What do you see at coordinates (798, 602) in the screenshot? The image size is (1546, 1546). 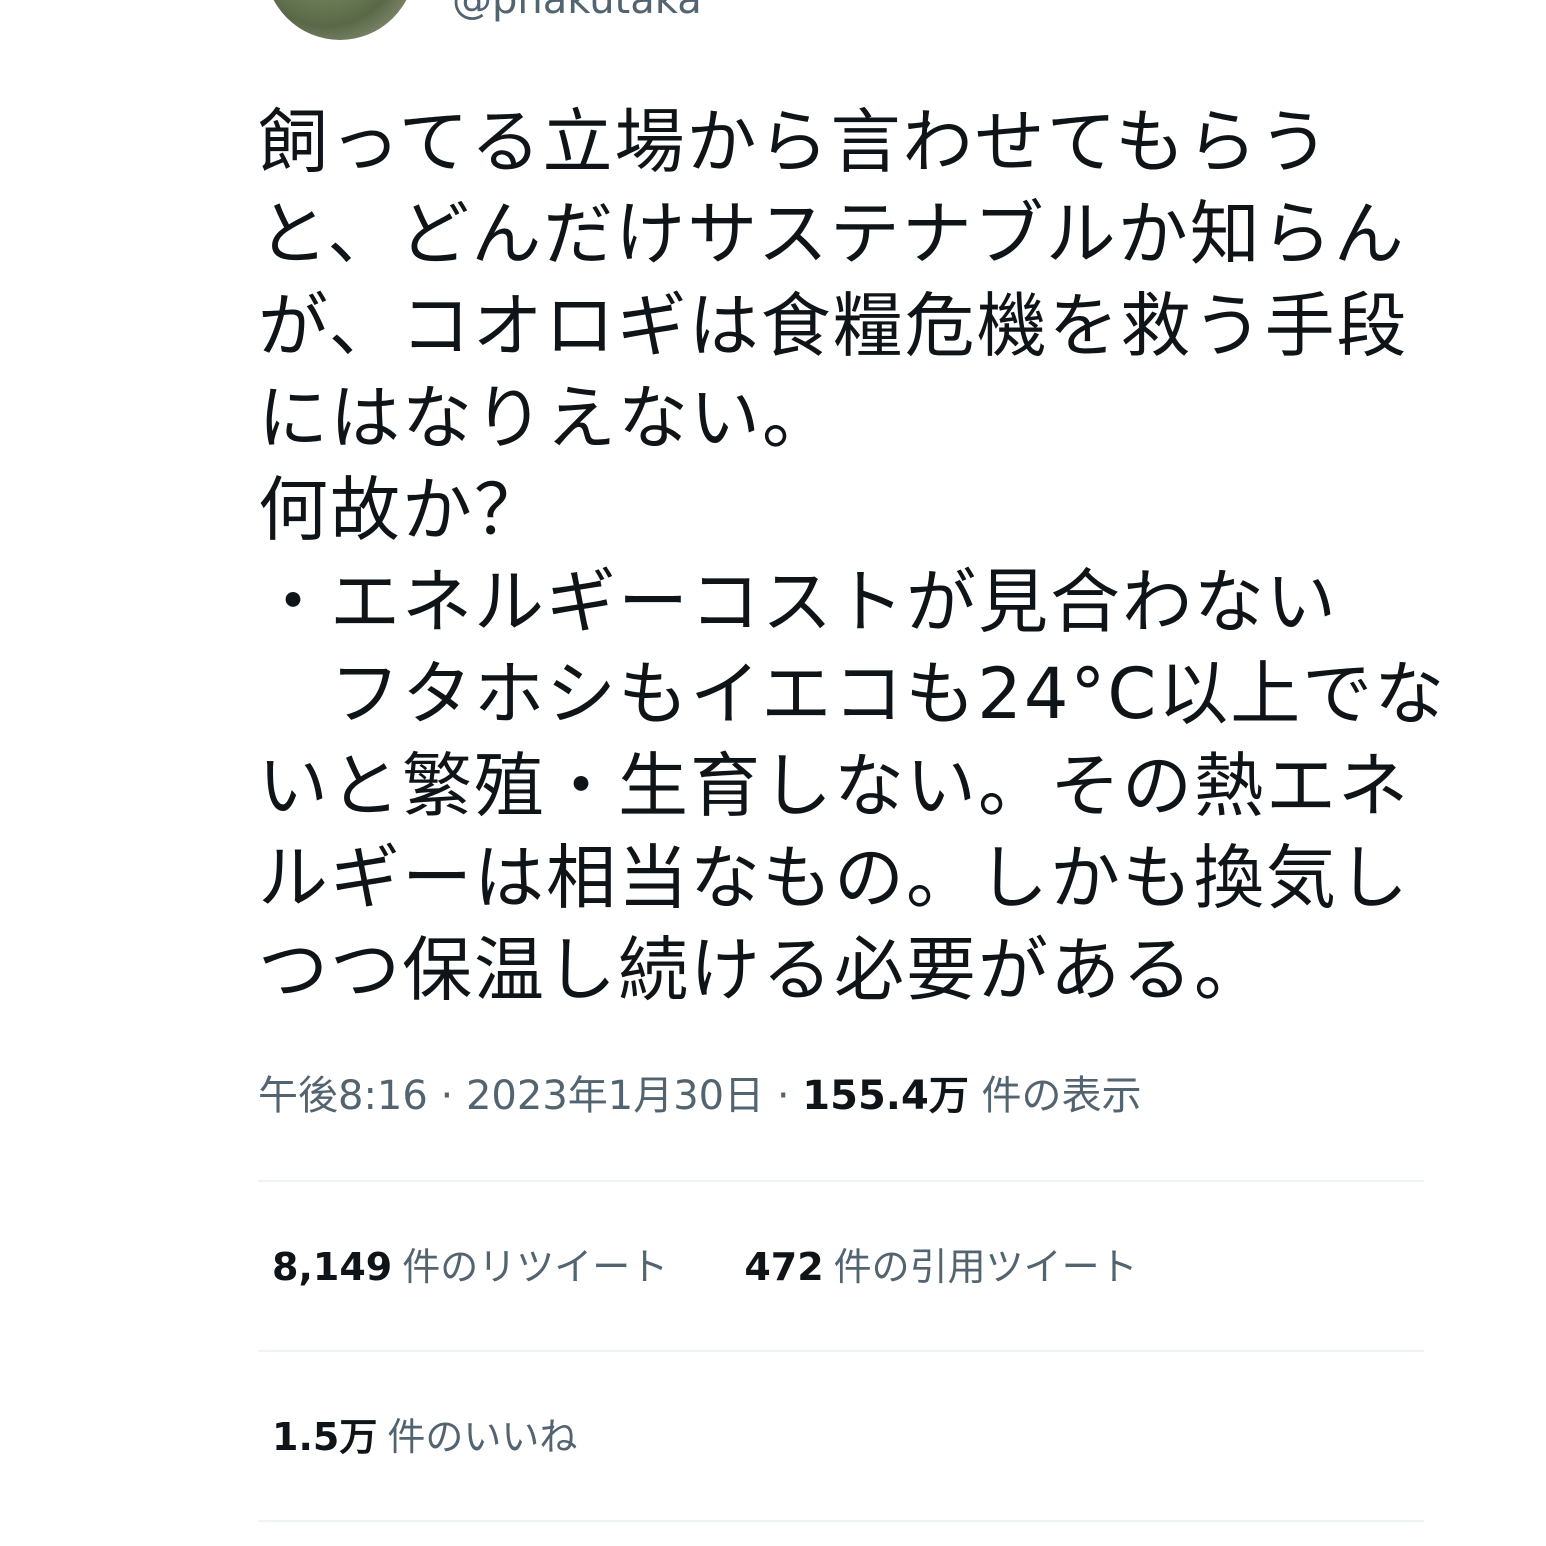 I see `tweet-text-line: ・エネルギーコストが見合わない` at bounding box center [798, 602].